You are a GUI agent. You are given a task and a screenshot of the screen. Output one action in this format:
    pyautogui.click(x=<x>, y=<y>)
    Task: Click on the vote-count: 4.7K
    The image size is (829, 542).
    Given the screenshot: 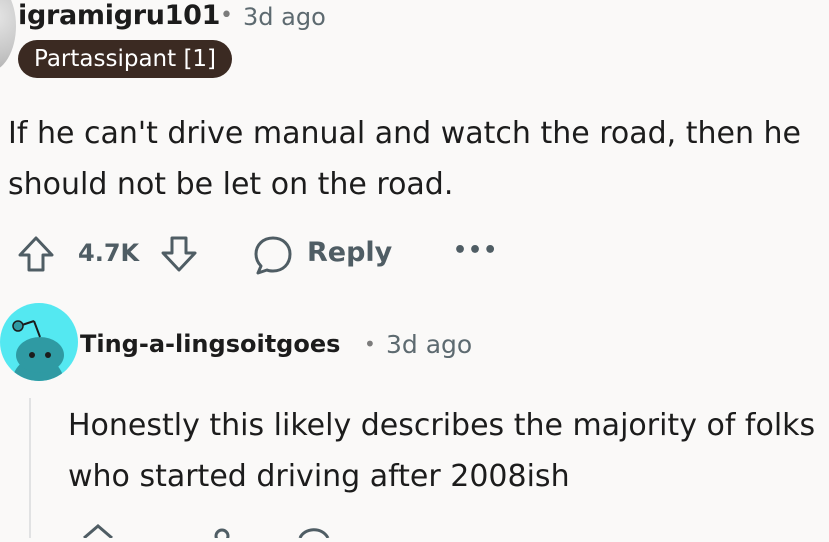 What is the action you would take?
    pyautogui.click(x=109, y=253)
    